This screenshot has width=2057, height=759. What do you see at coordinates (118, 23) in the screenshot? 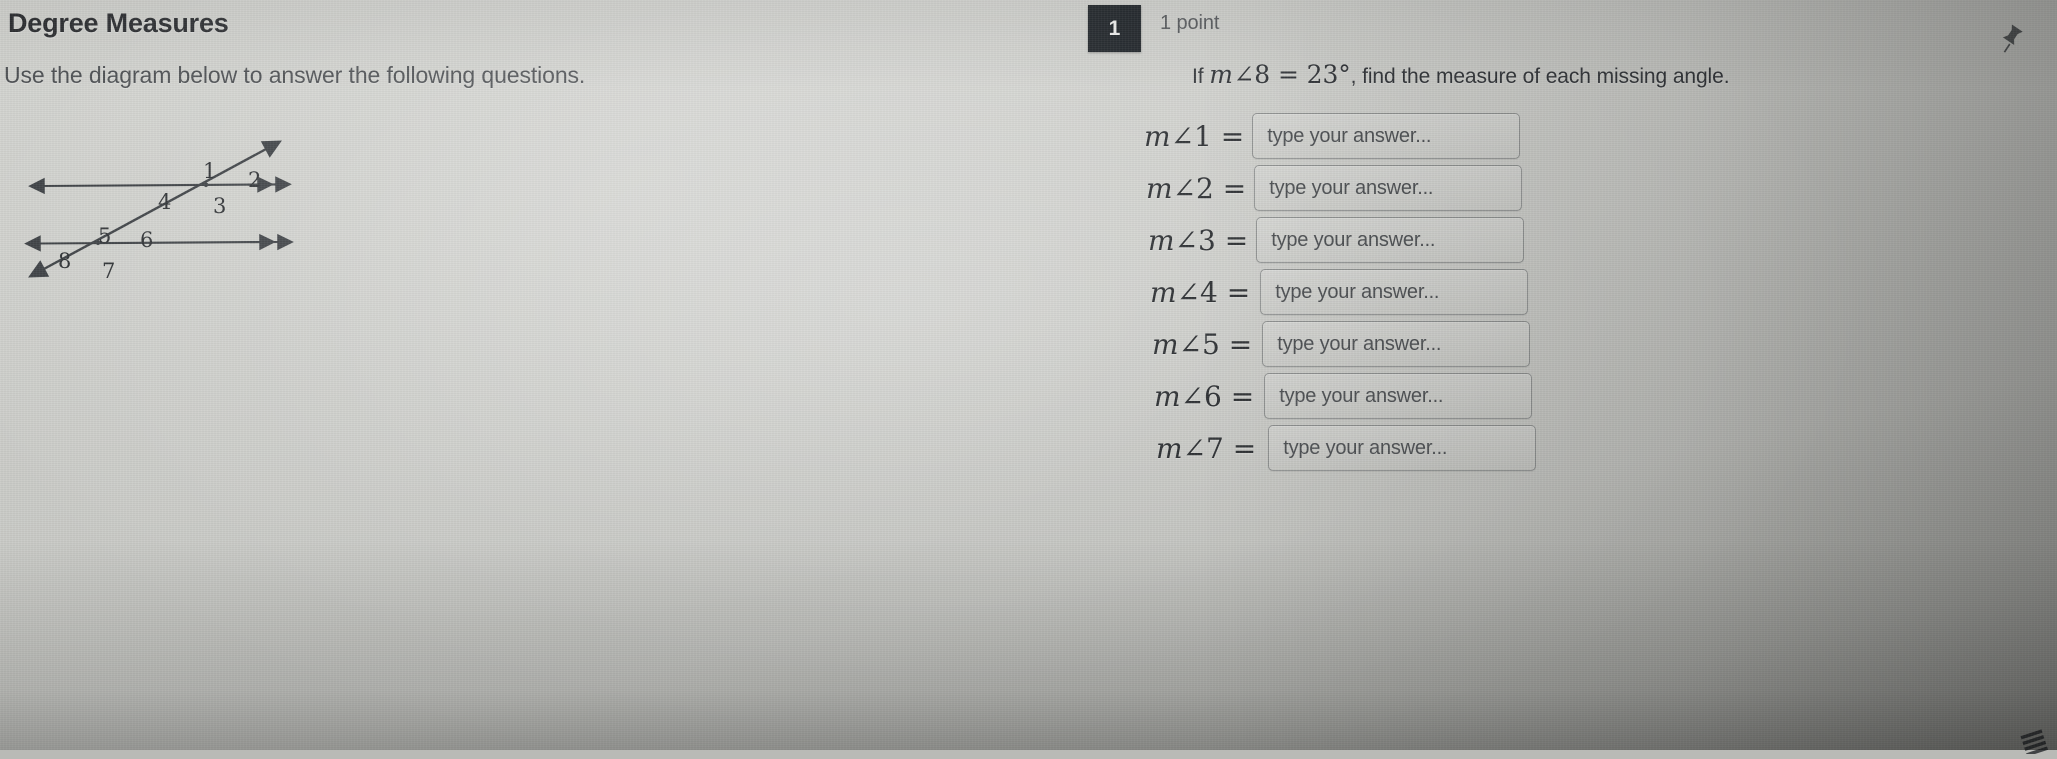
I see `page-title: Degree Measures` at bounding box center [118, 23].